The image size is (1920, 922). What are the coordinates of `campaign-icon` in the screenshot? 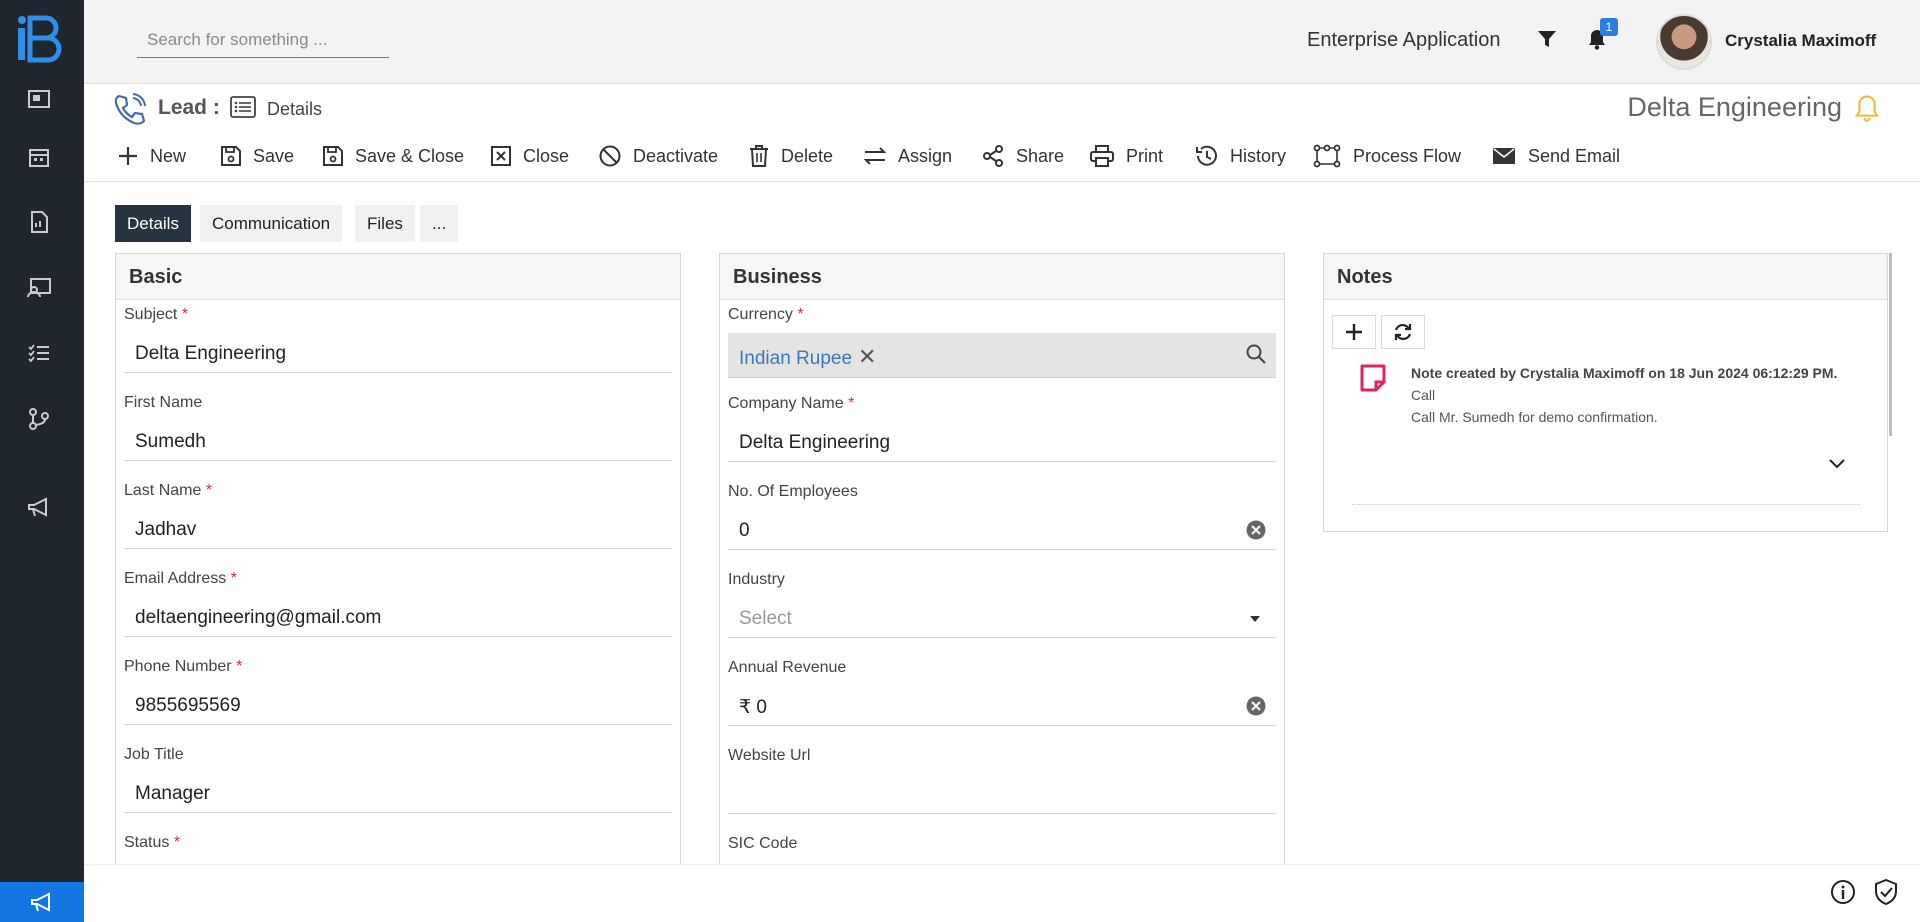 It's located at (39, 507).